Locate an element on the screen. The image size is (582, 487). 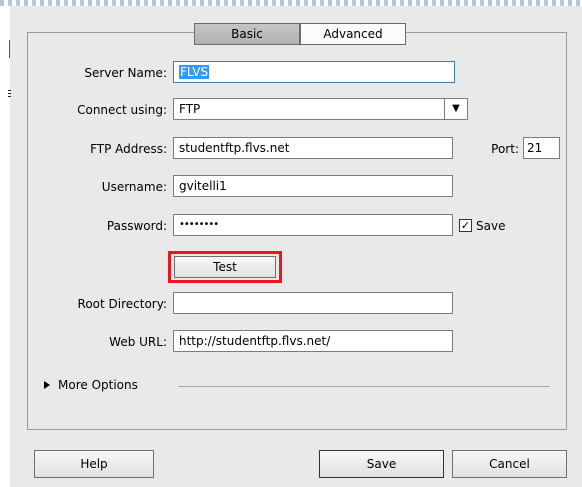
root-directory-label: Root Directory: is located at coordinates (122, 304).